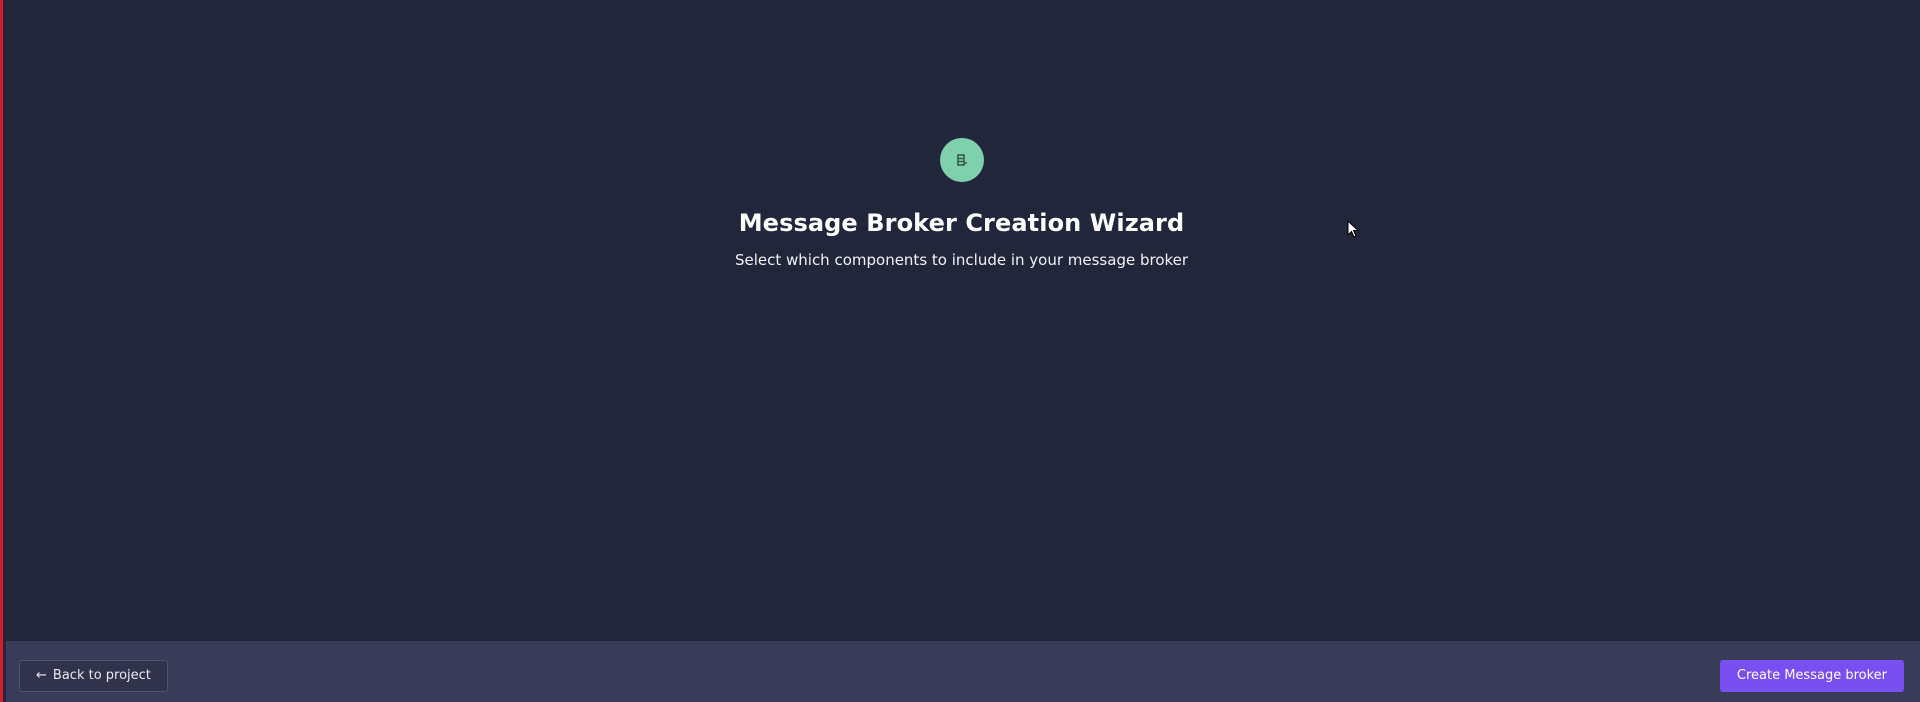 Image resolution: width=1920 pixels, height=702 pixels. Describe the element at coordinates (961, 223) in the screenshot. I see `page-title: Message Broker Creation Wizard` at that location.